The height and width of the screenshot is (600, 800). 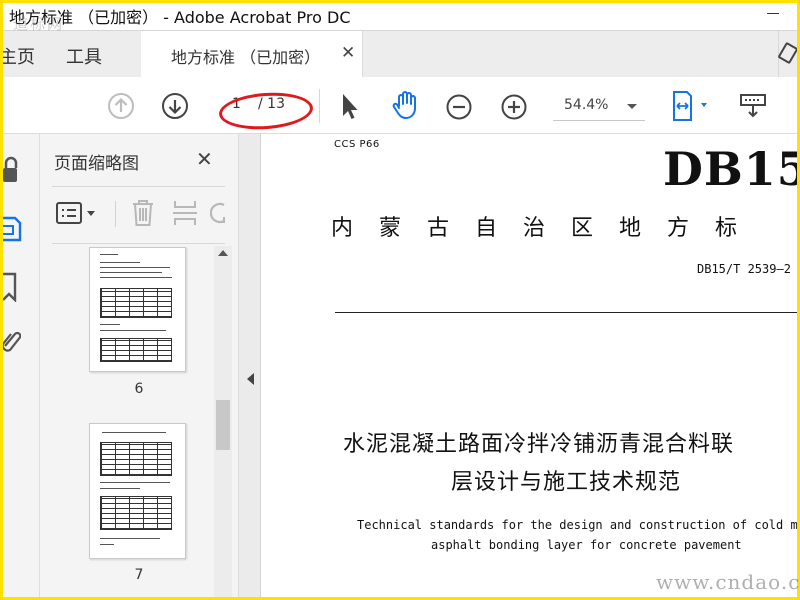 What do you see at coordinates (400, 54) in the screenshot?
I see `tab-bar: 主页 工具 地方标准 （已加密） ✕` at bounding box center [400, 54].